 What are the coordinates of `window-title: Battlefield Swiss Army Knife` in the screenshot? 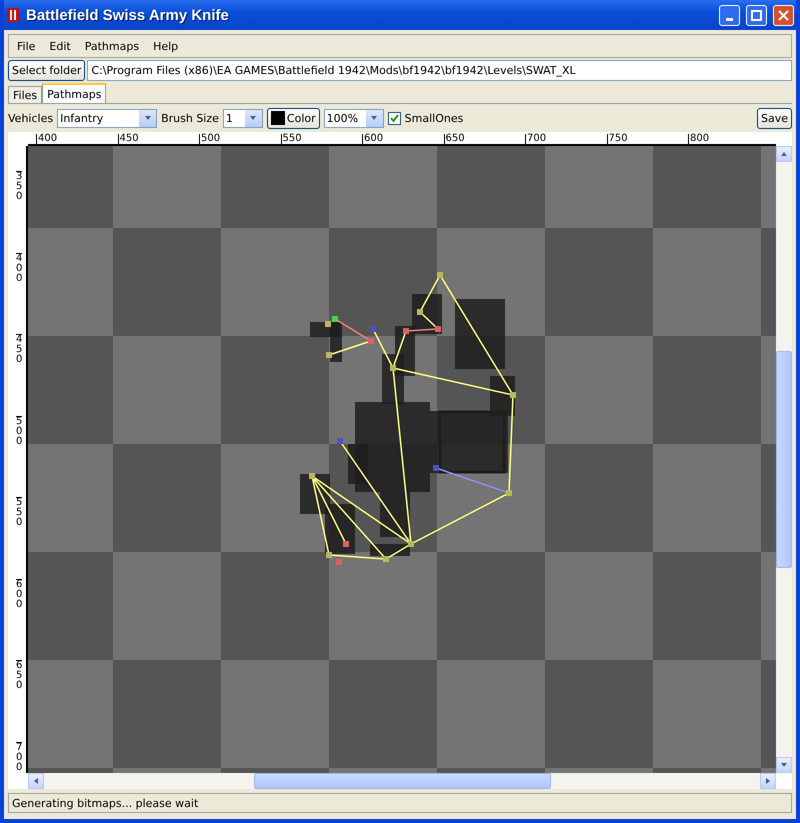 It's located at (128, 15).